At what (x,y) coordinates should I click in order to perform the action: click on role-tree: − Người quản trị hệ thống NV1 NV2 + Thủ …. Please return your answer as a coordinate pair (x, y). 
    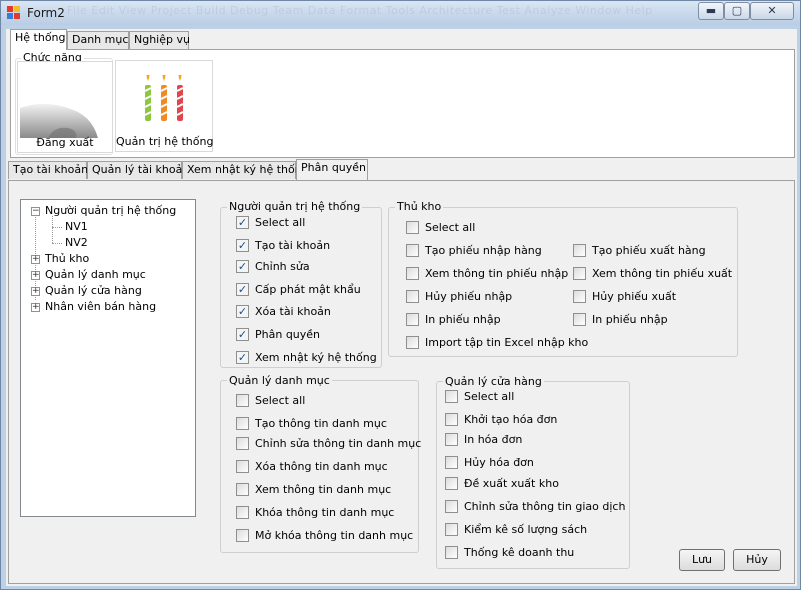
    Looking at the image, I should click on (108, 358).